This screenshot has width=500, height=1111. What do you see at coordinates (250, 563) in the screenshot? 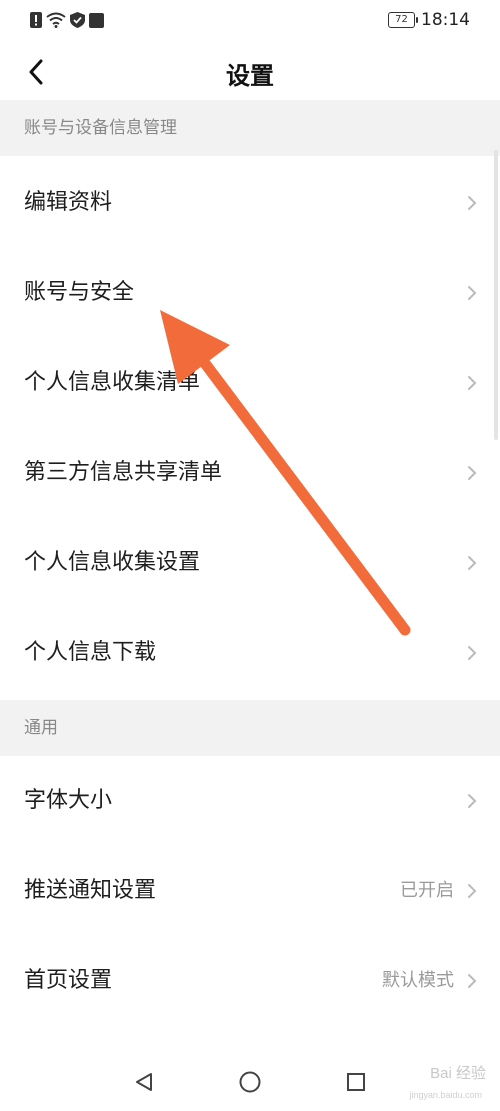
I see `settings-item-info-collection-settings: 个人信息收集设置` at bounding box center [250, 563].